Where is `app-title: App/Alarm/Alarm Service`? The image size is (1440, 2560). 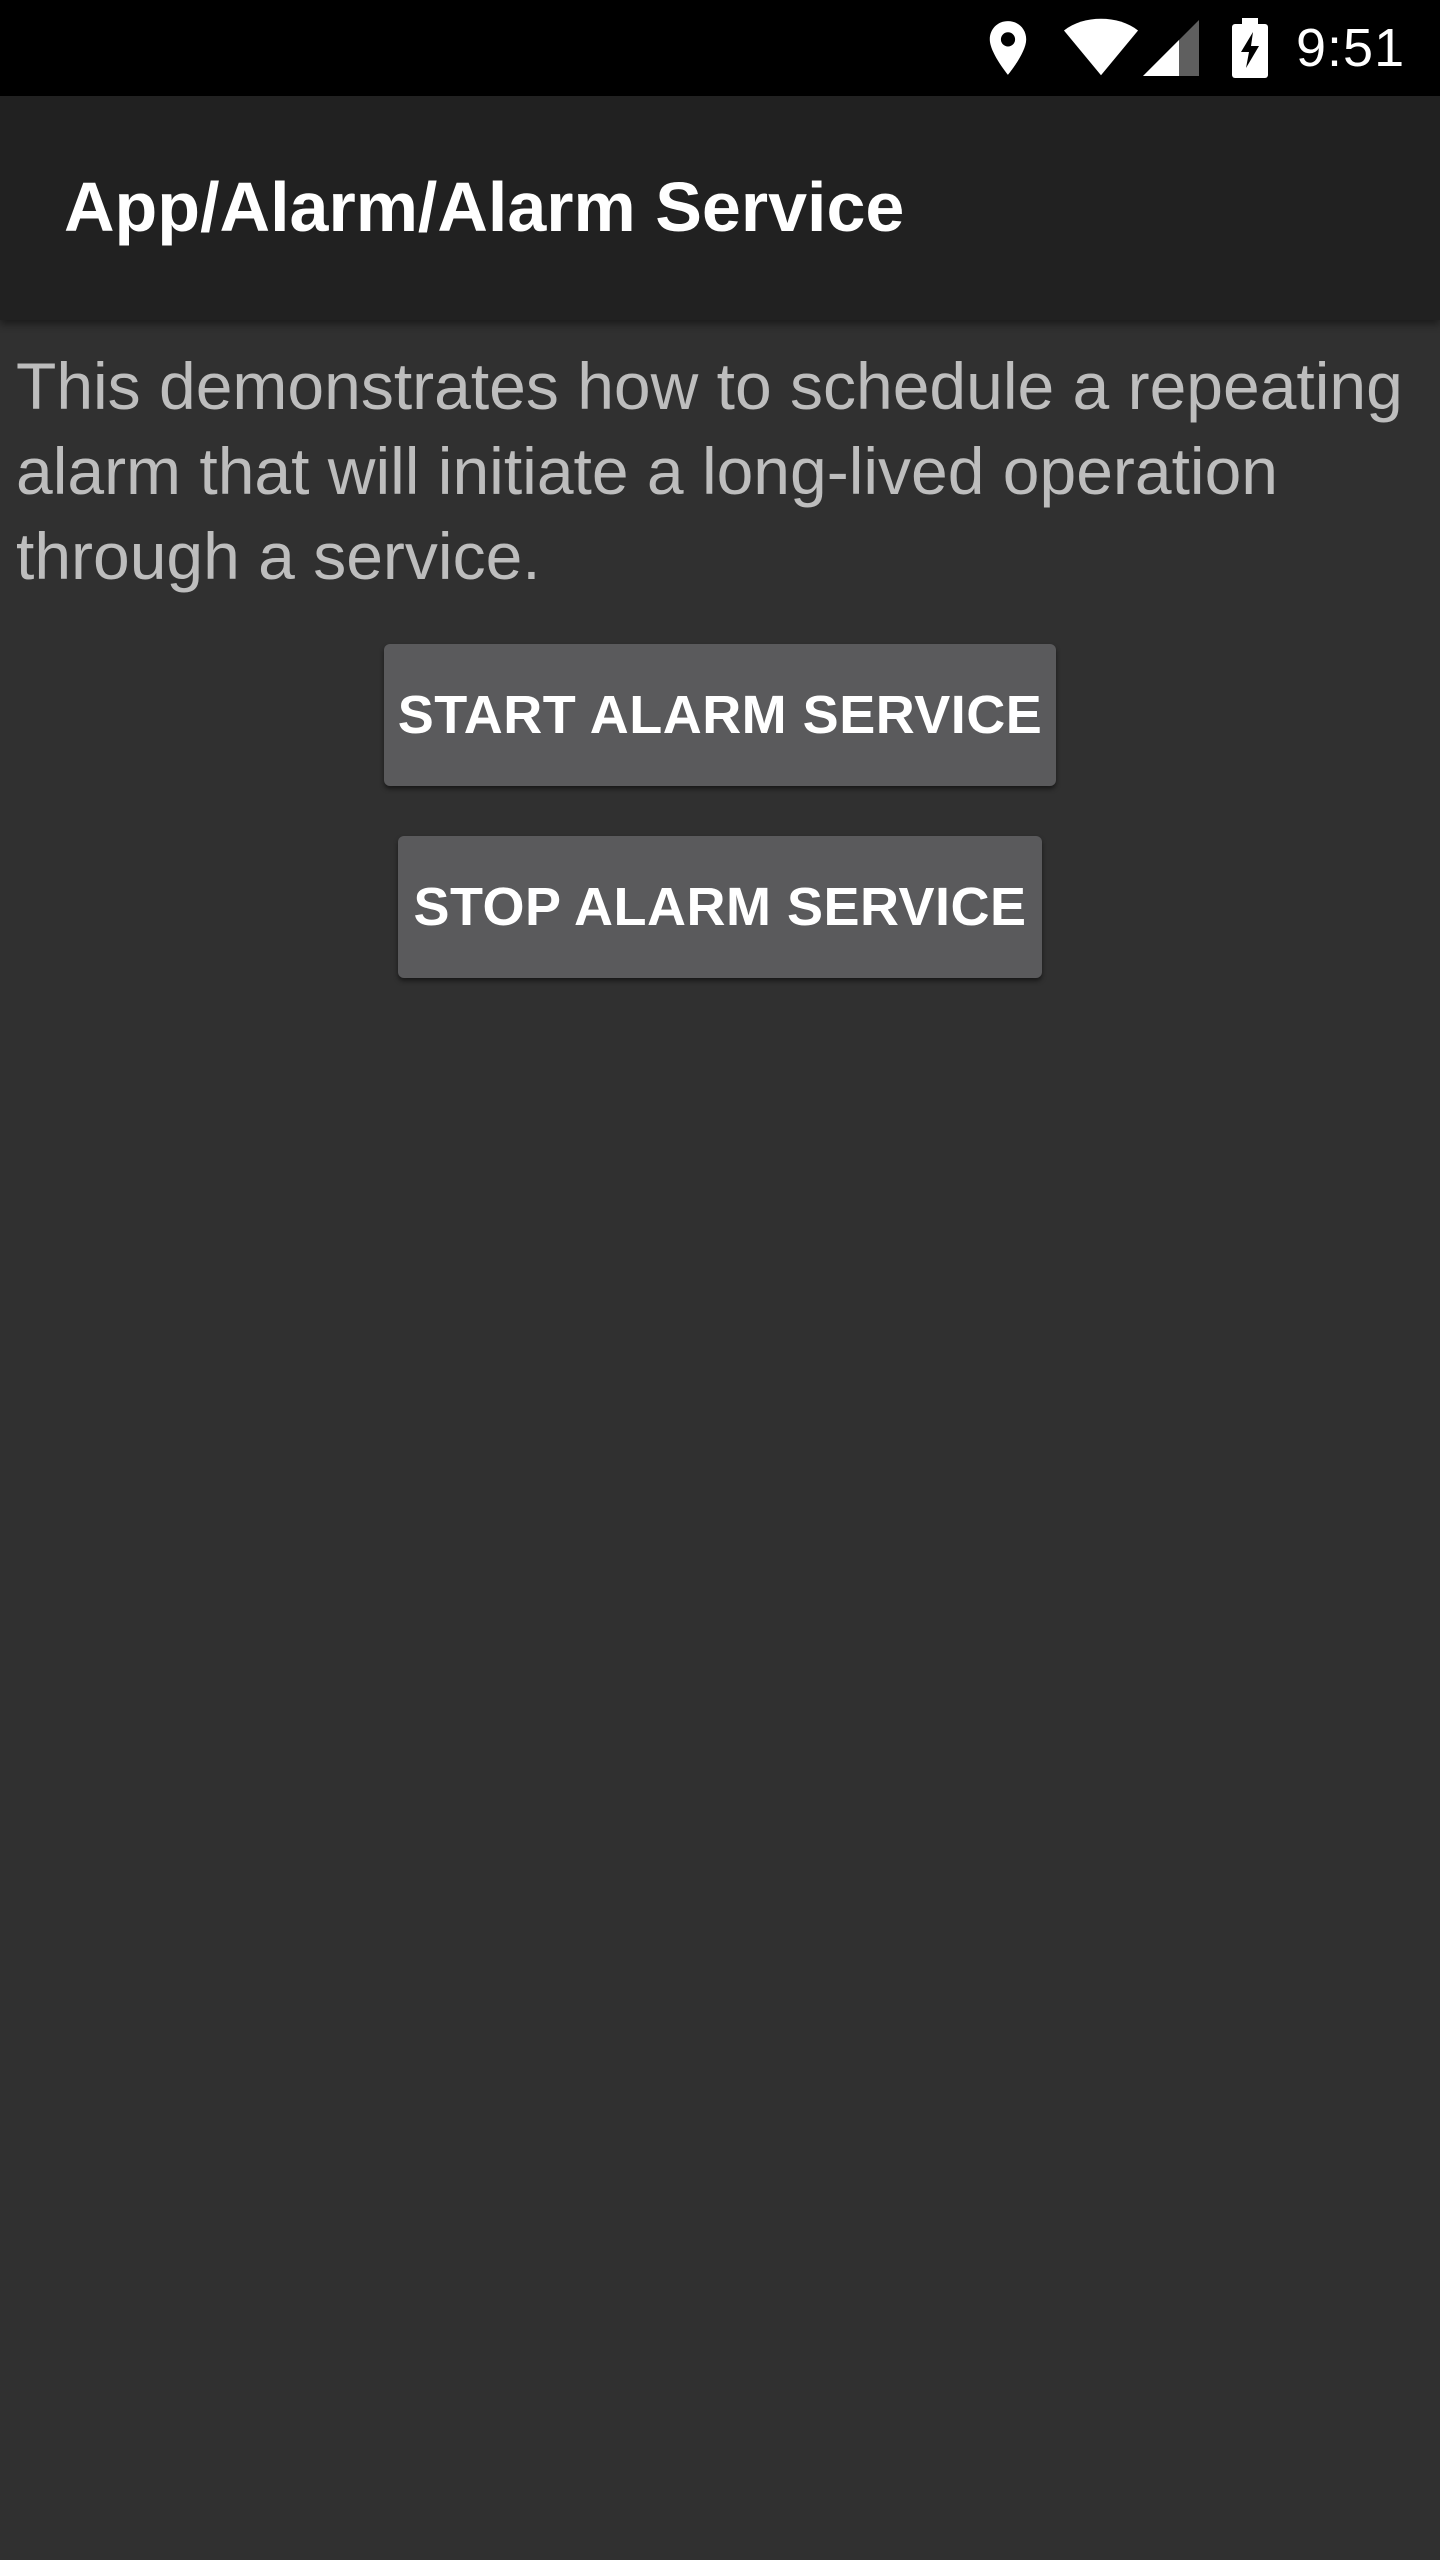
app-title: App/Alarm/Alarm Service is located at coordinates (484, 207).